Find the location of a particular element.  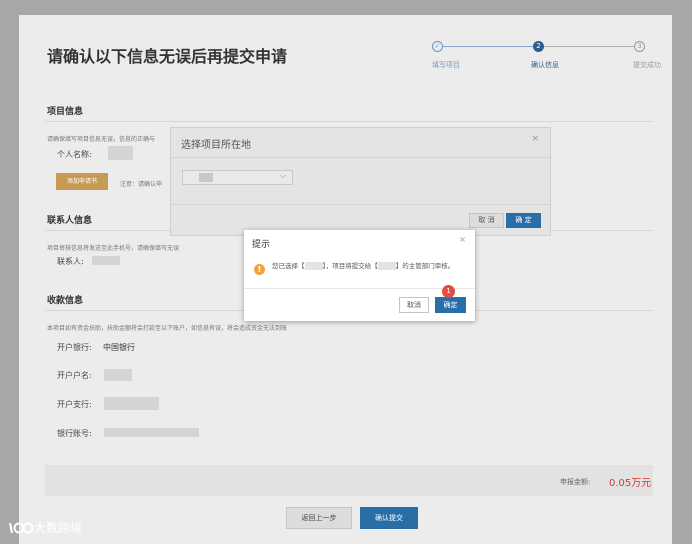

location-cancel-button: 取 消 is located at coordinates (486, 220).